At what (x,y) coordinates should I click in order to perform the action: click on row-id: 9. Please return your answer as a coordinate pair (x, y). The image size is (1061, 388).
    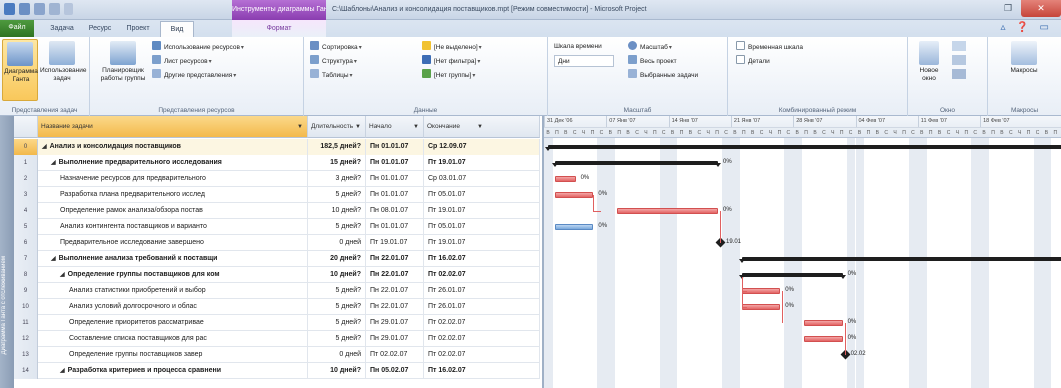
    Looking at the image, I should click on (26, 291).